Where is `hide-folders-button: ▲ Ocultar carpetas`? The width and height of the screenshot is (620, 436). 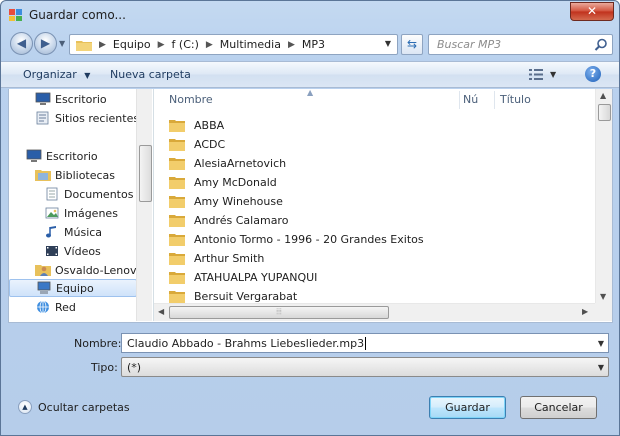 hide-folders-button: ▲ Ocultar carpetas is located at coordinates (74, 407).